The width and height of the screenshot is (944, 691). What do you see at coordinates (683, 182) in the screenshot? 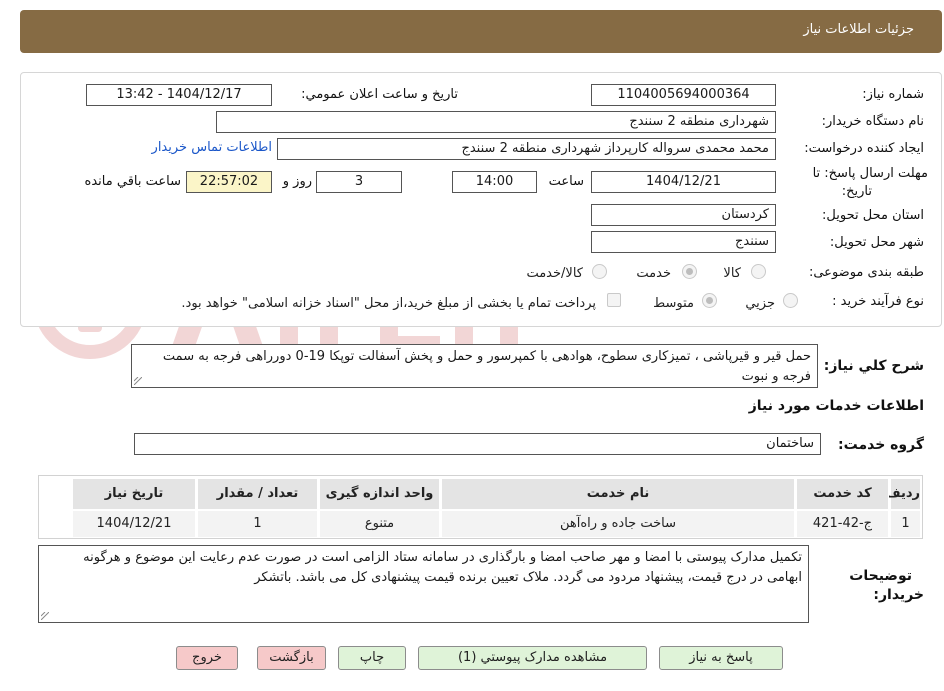
I see `deadline-date-field: 1404/12/21` at bounding box center [683, 182].